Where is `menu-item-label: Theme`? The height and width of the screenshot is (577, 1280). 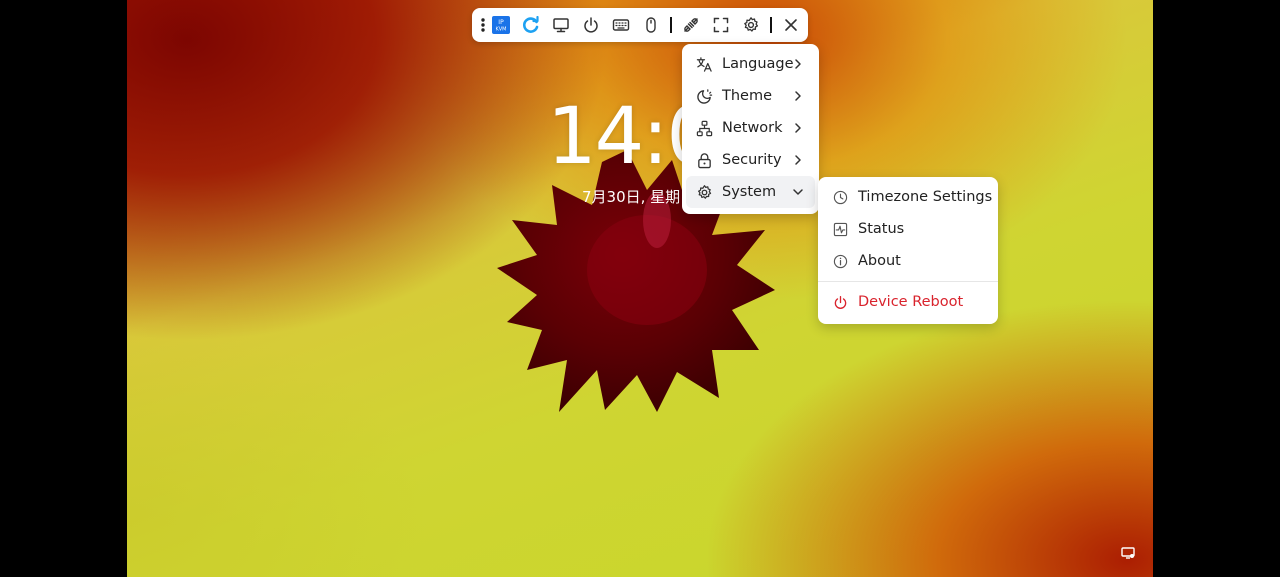
menu-item-label: Theme is located at coordinates (747, 96).